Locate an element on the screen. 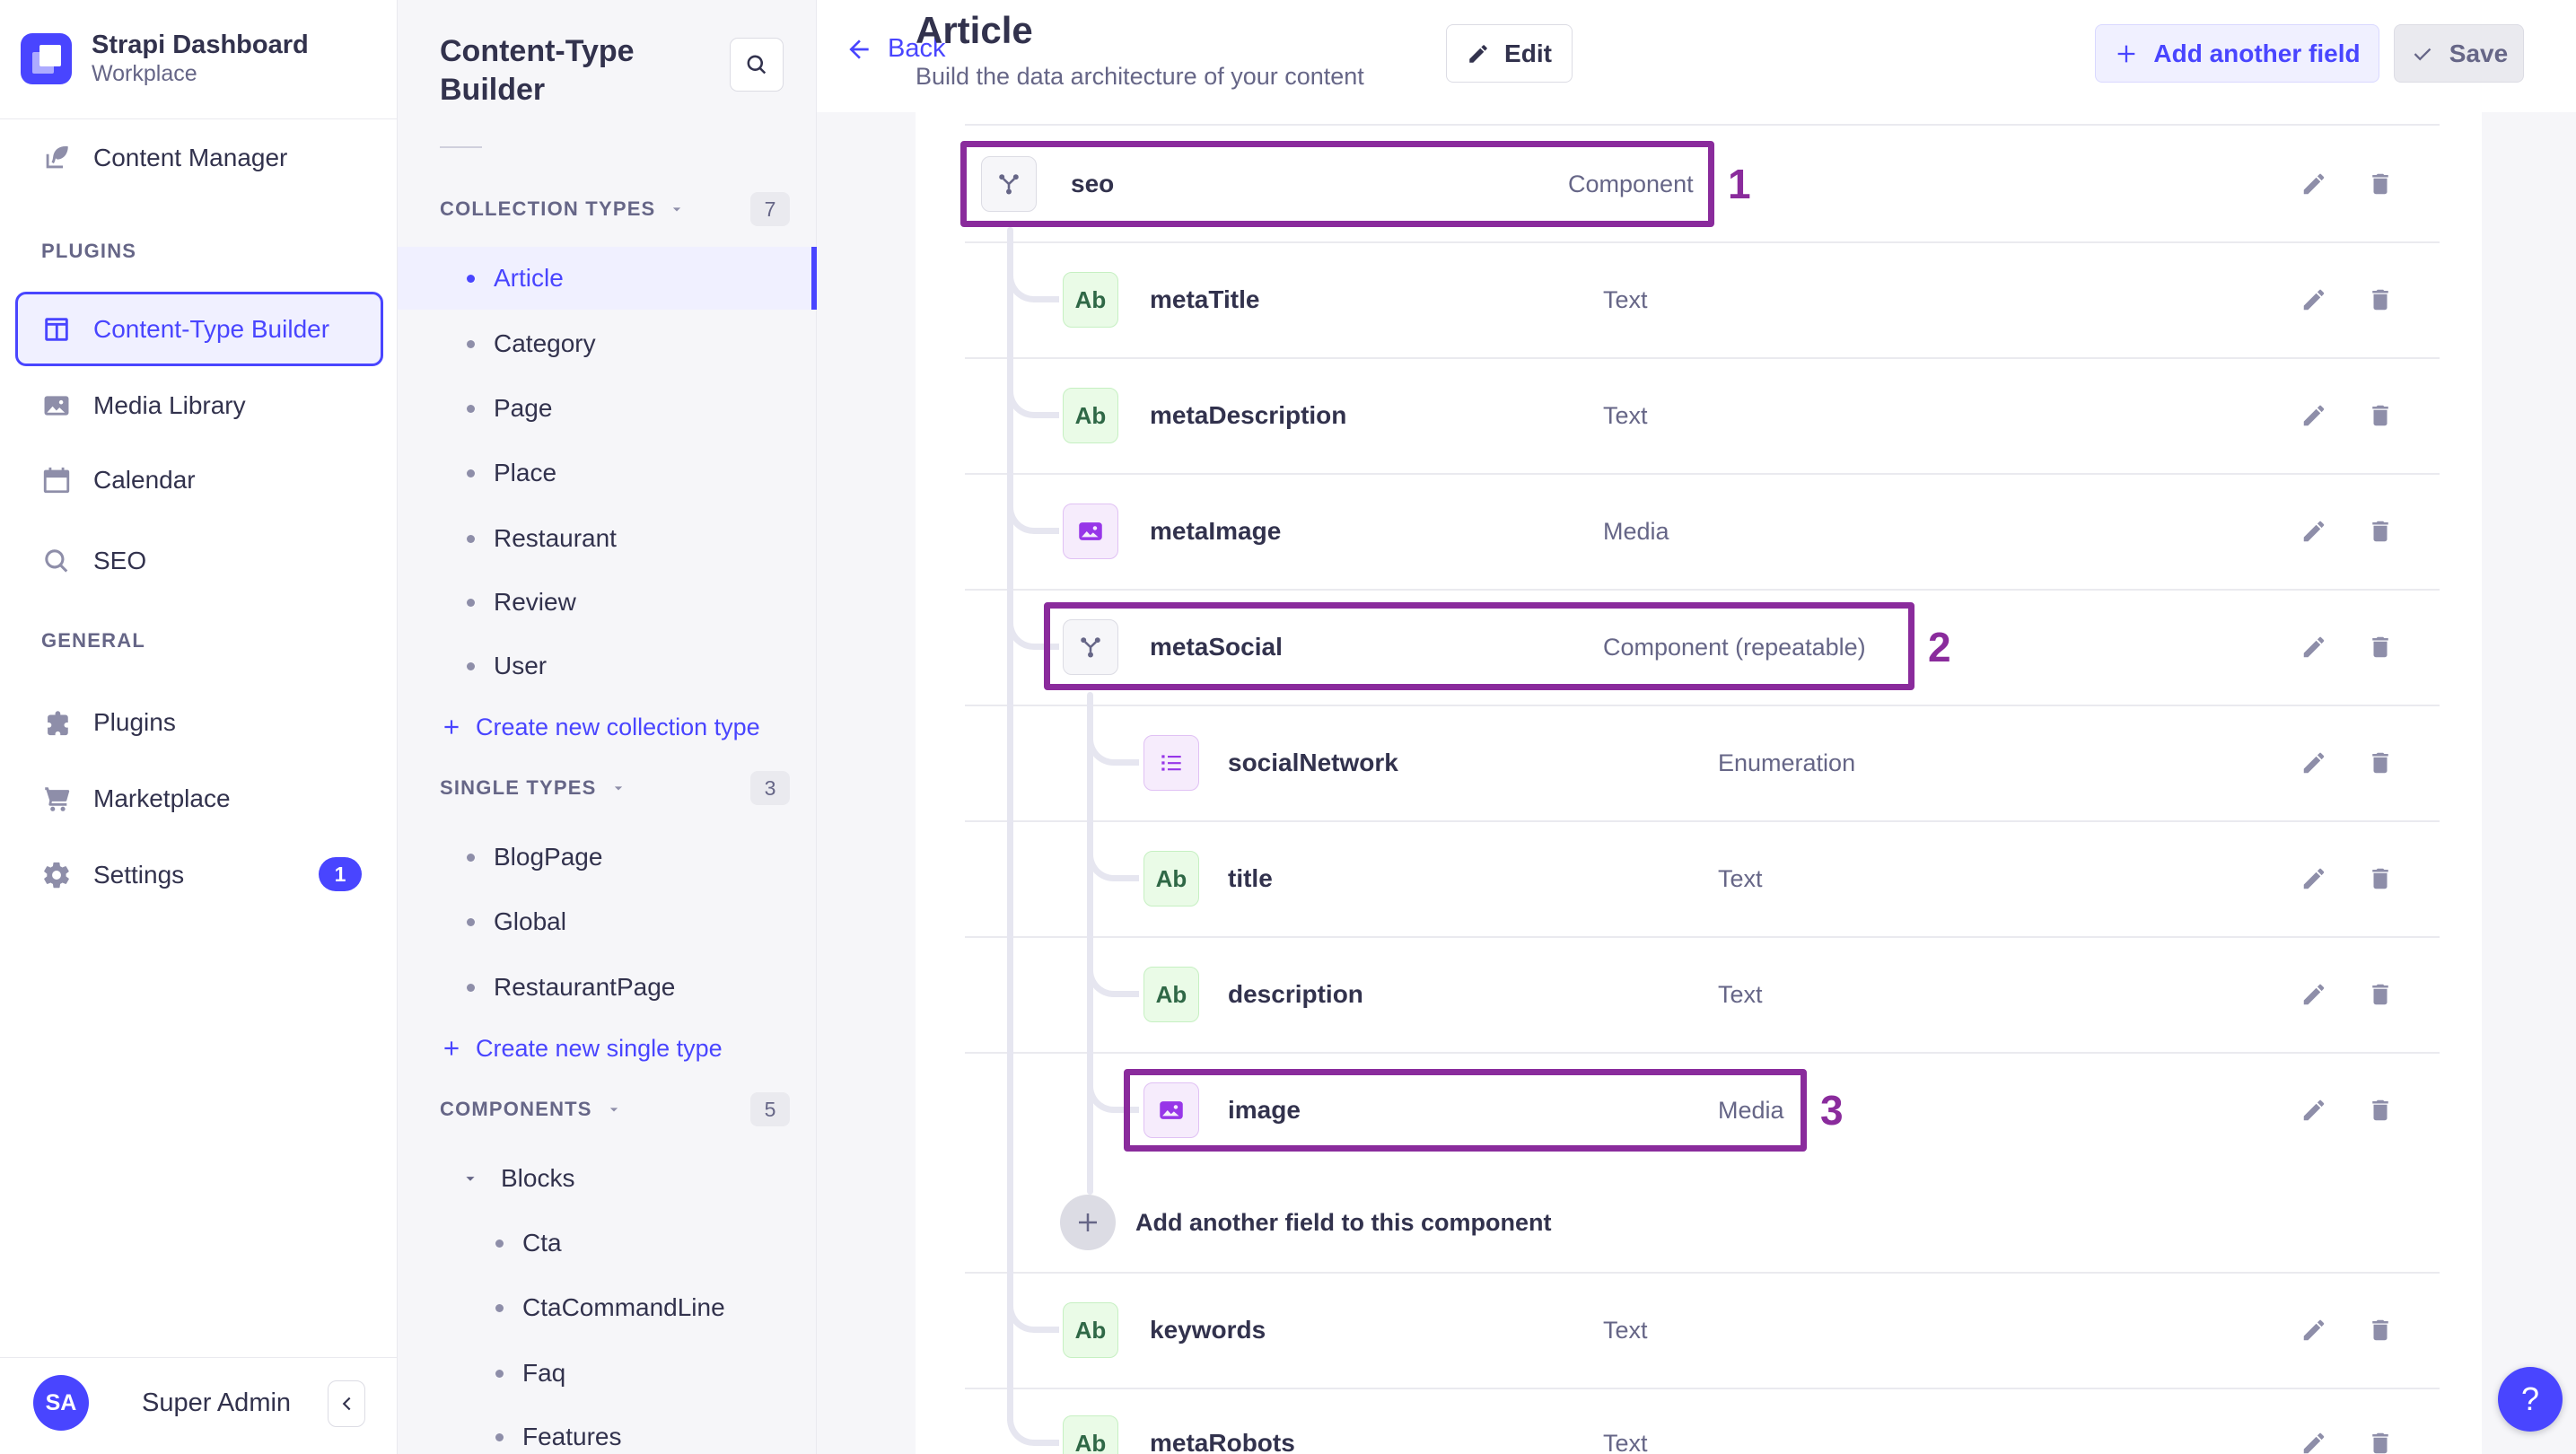 The height and width of the screenshot is (1454, 2576). button-label: Add another field is located at coordinates (2257, 53).